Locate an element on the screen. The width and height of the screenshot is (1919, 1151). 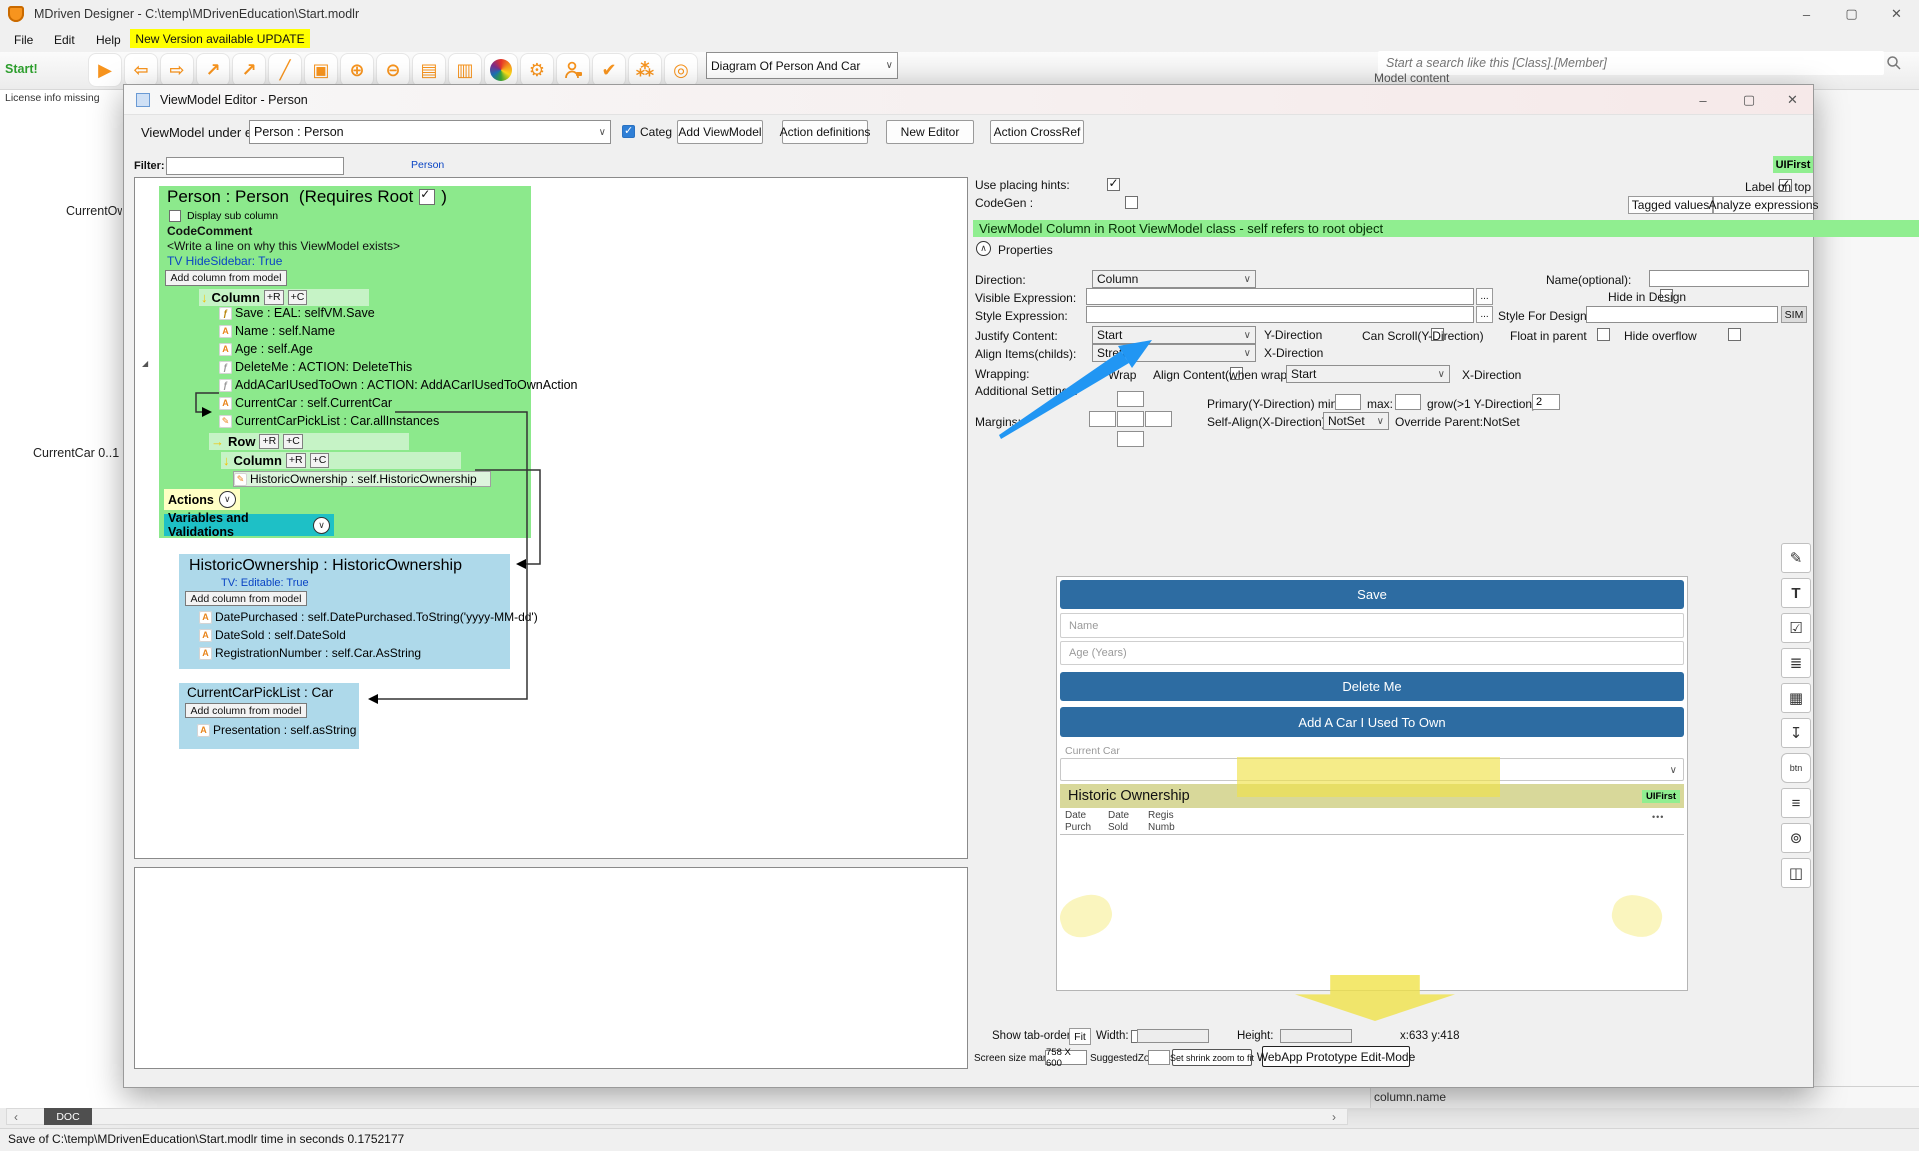
set-shrink-zoom-button: Set shrink zoom to fit is located at coordinates (1212, 1057).